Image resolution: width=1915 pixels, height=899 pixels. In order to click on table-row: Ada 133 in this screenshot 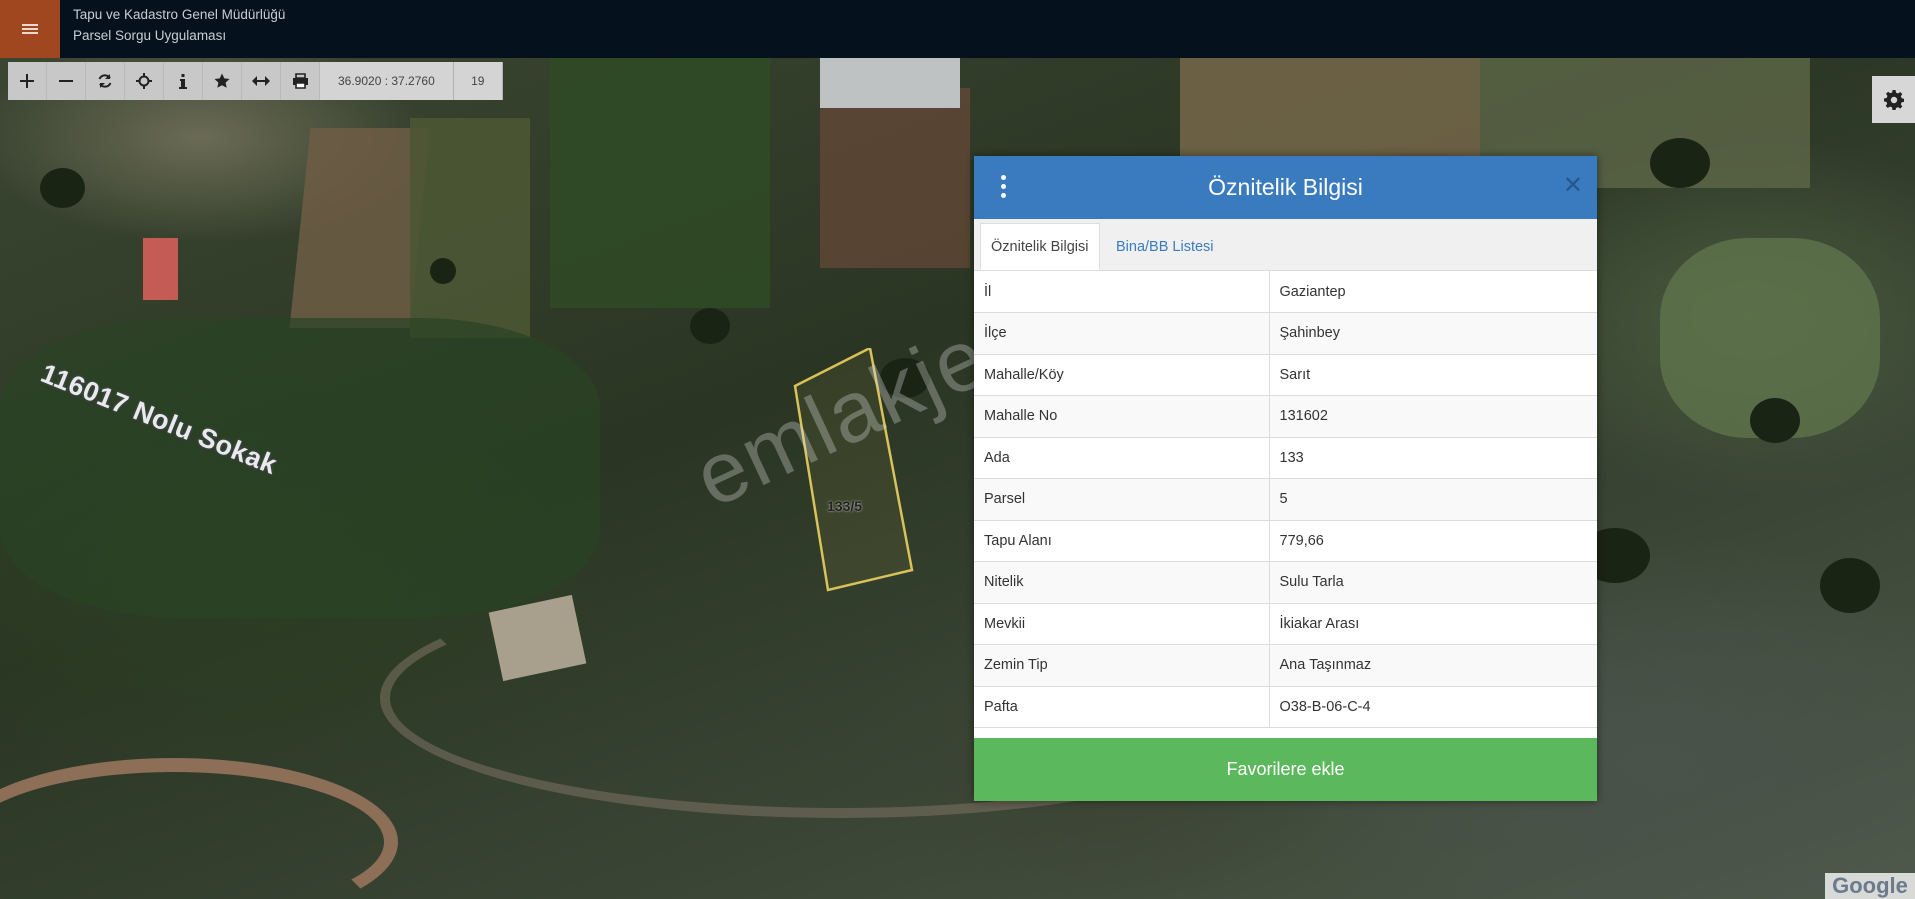, I will do `click(1285, 458)`.